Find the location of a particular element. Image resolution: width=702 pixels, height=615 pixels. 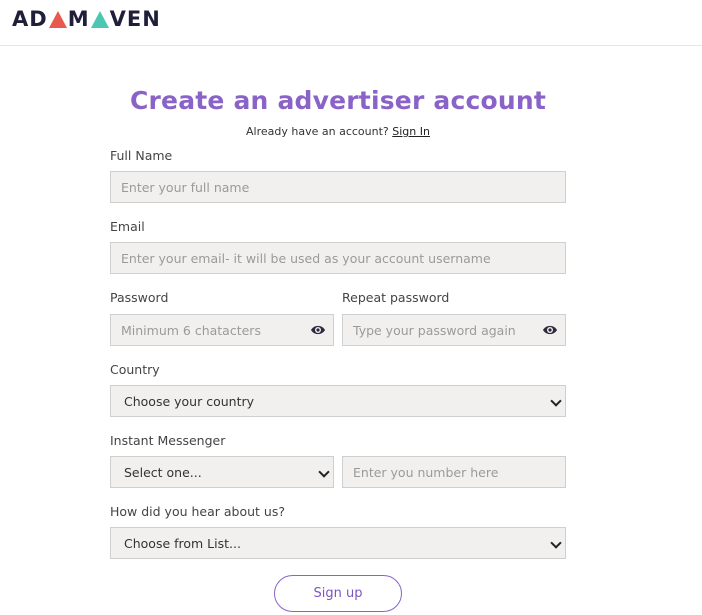

country-select: Choose your country is located at coordinates (338, 401).